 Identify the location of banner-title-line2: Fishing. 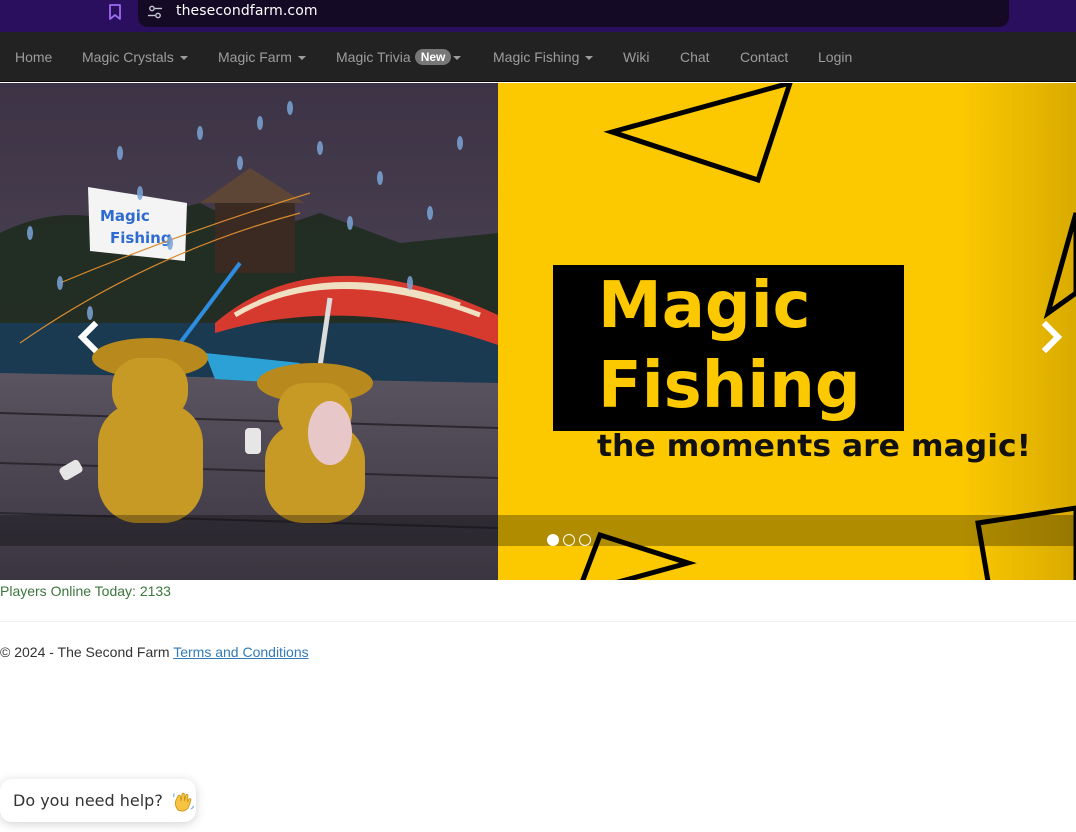
(729, 386).